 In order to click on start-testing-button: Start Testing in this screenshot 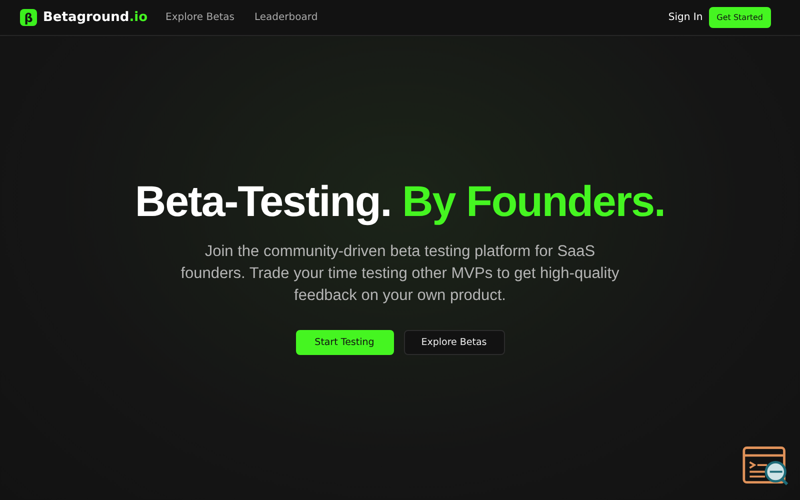, I will do `click(345, 342)`.